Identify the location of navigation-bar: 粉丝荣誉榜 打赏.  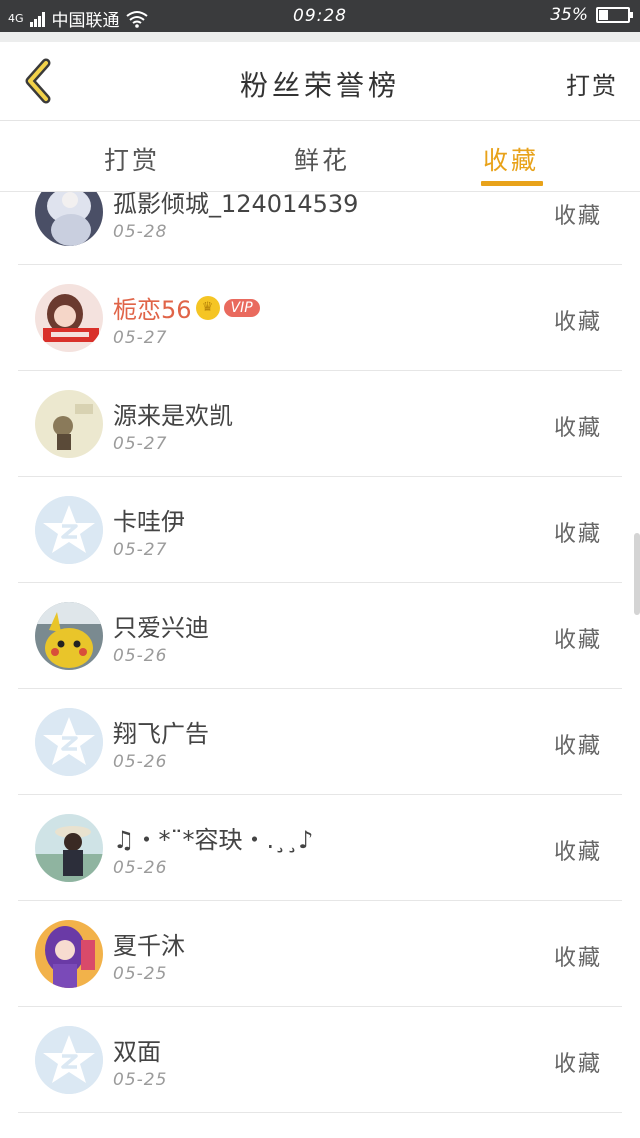
(320, 81).